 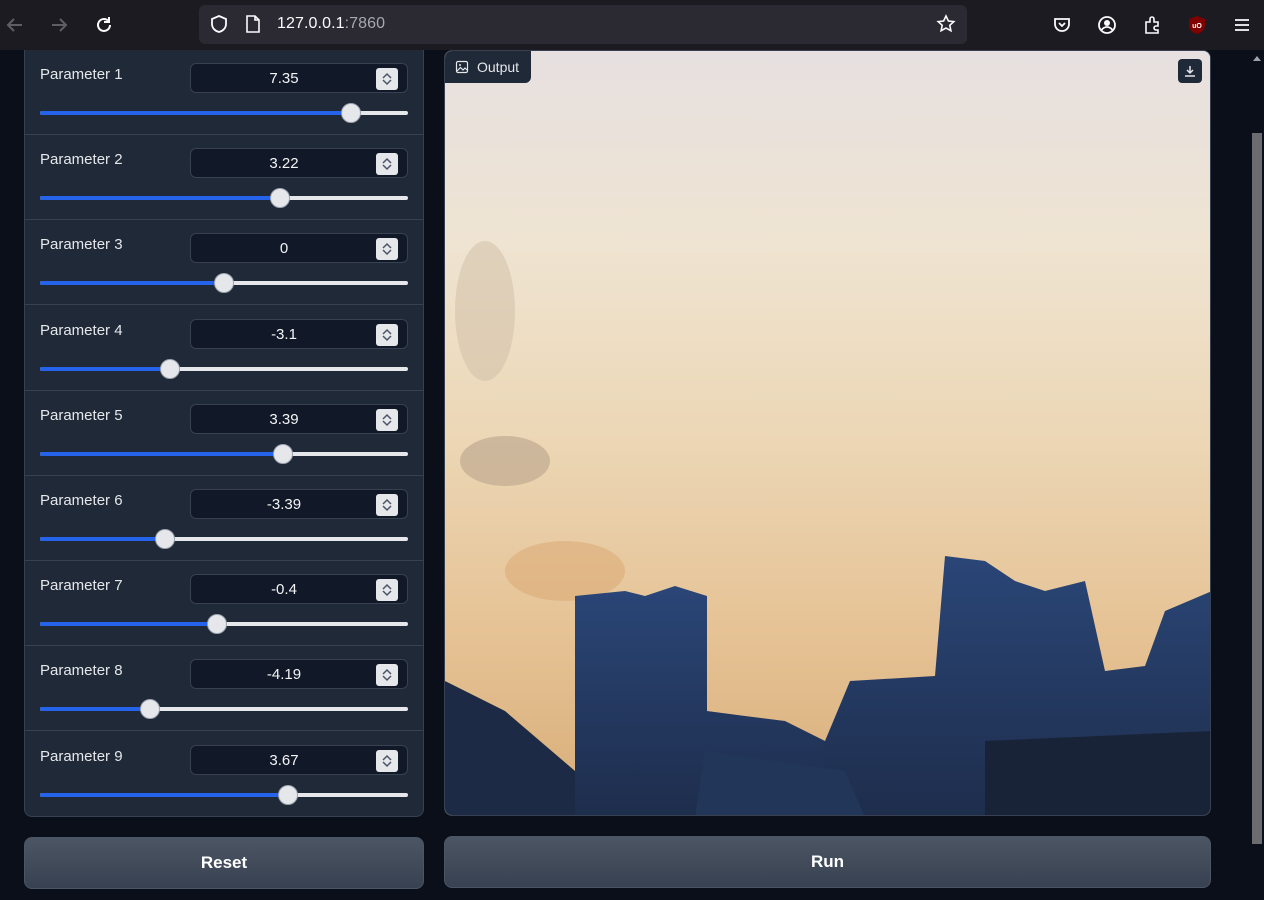 I want to click on star-icon, so click(x=946, y=24).